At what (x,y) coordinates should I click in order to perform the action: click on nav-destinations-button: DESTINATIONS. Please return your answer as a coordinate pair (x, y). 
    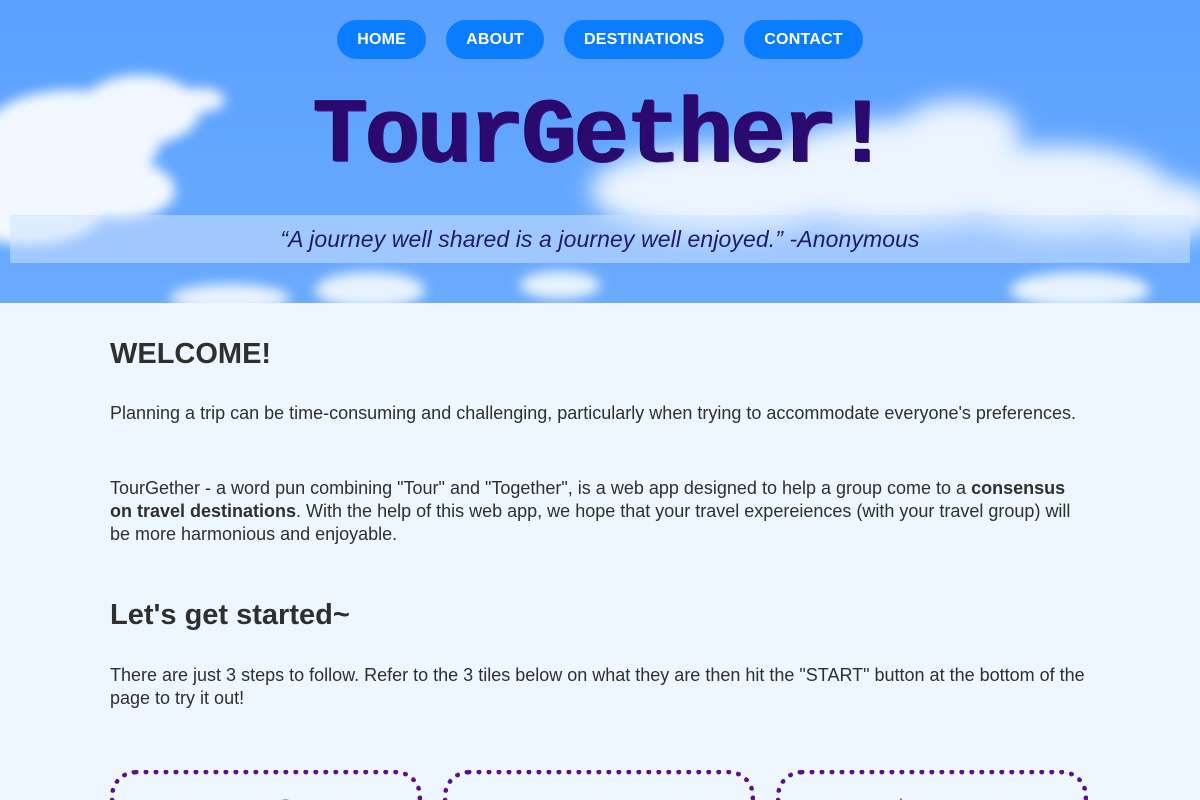
    Looking at the image, I should click on (644, 39).